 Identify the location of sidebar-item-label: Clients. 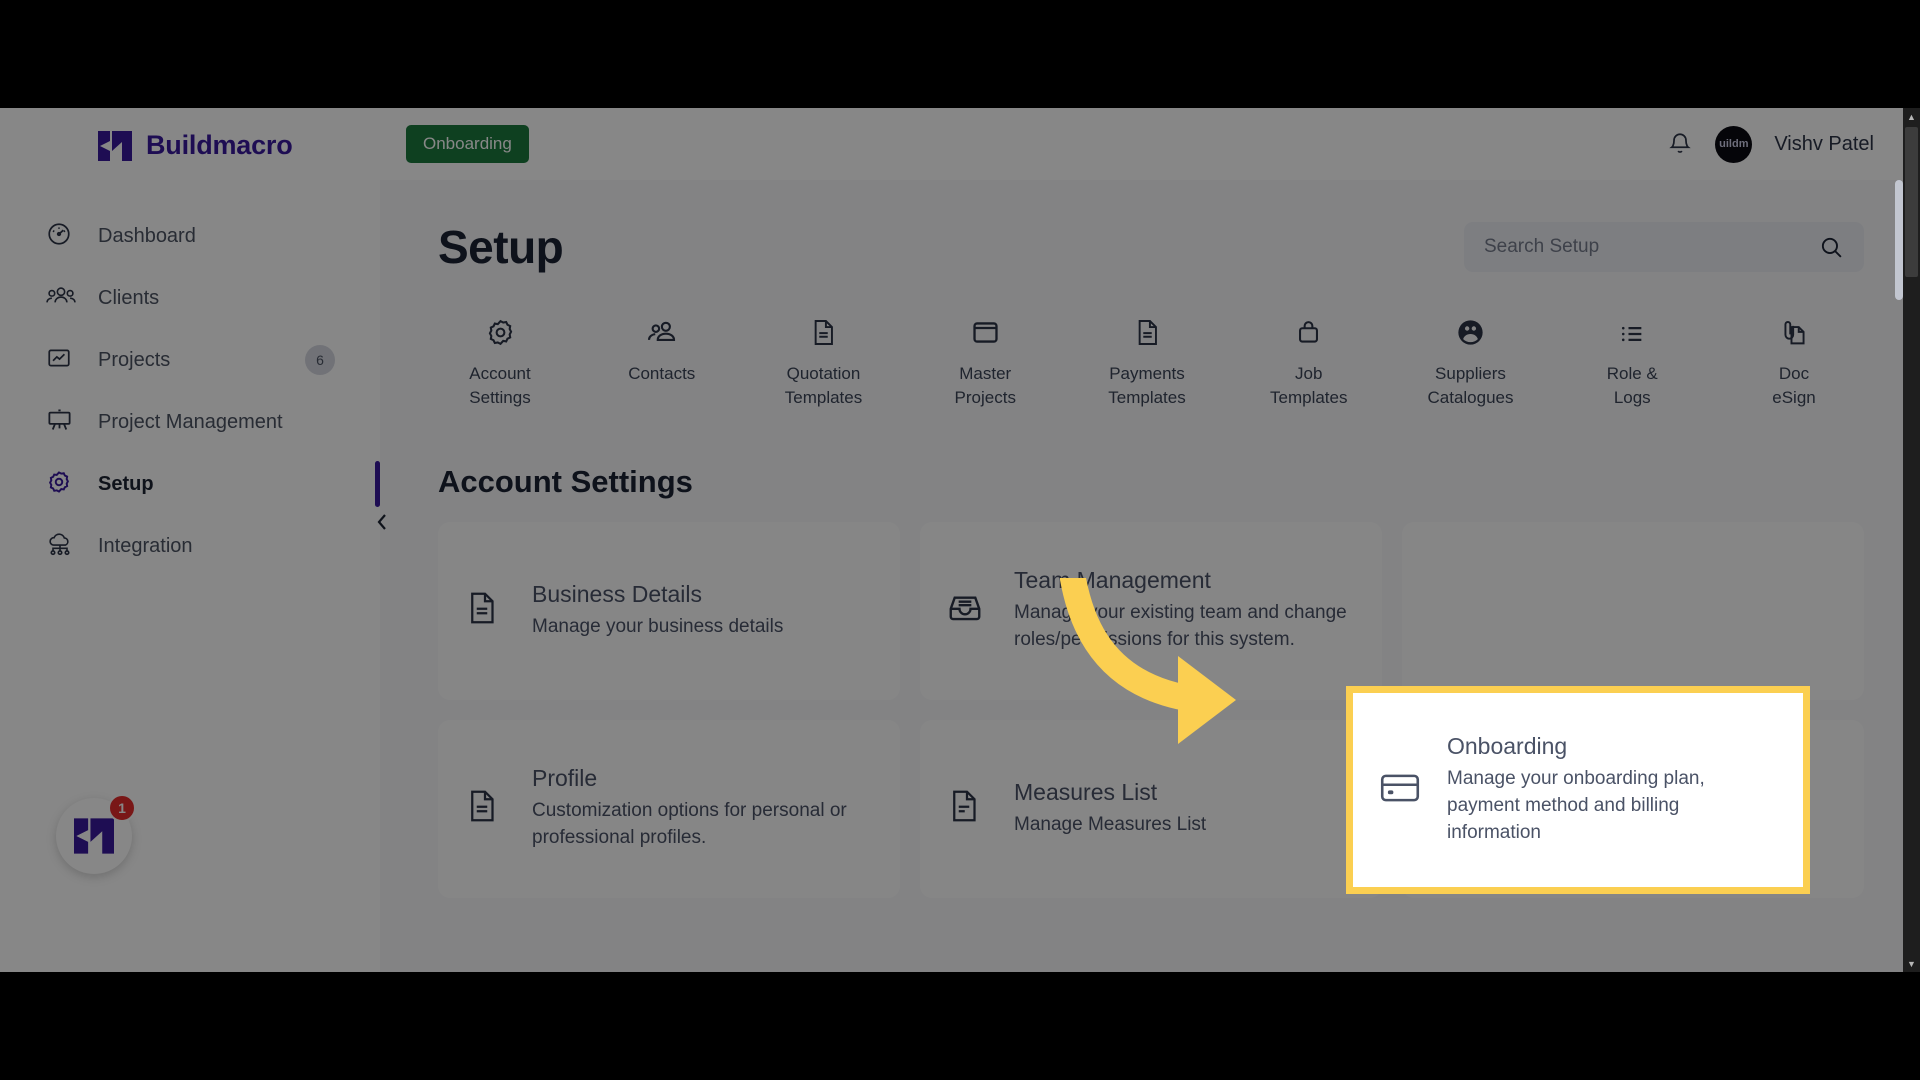
(129, 297).